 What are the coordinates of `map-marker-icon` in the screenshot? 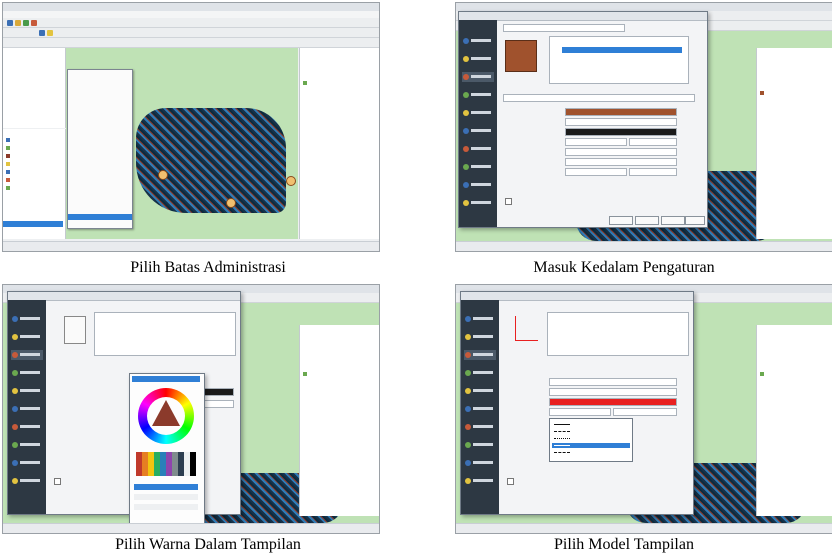 It's located at (291, 181).